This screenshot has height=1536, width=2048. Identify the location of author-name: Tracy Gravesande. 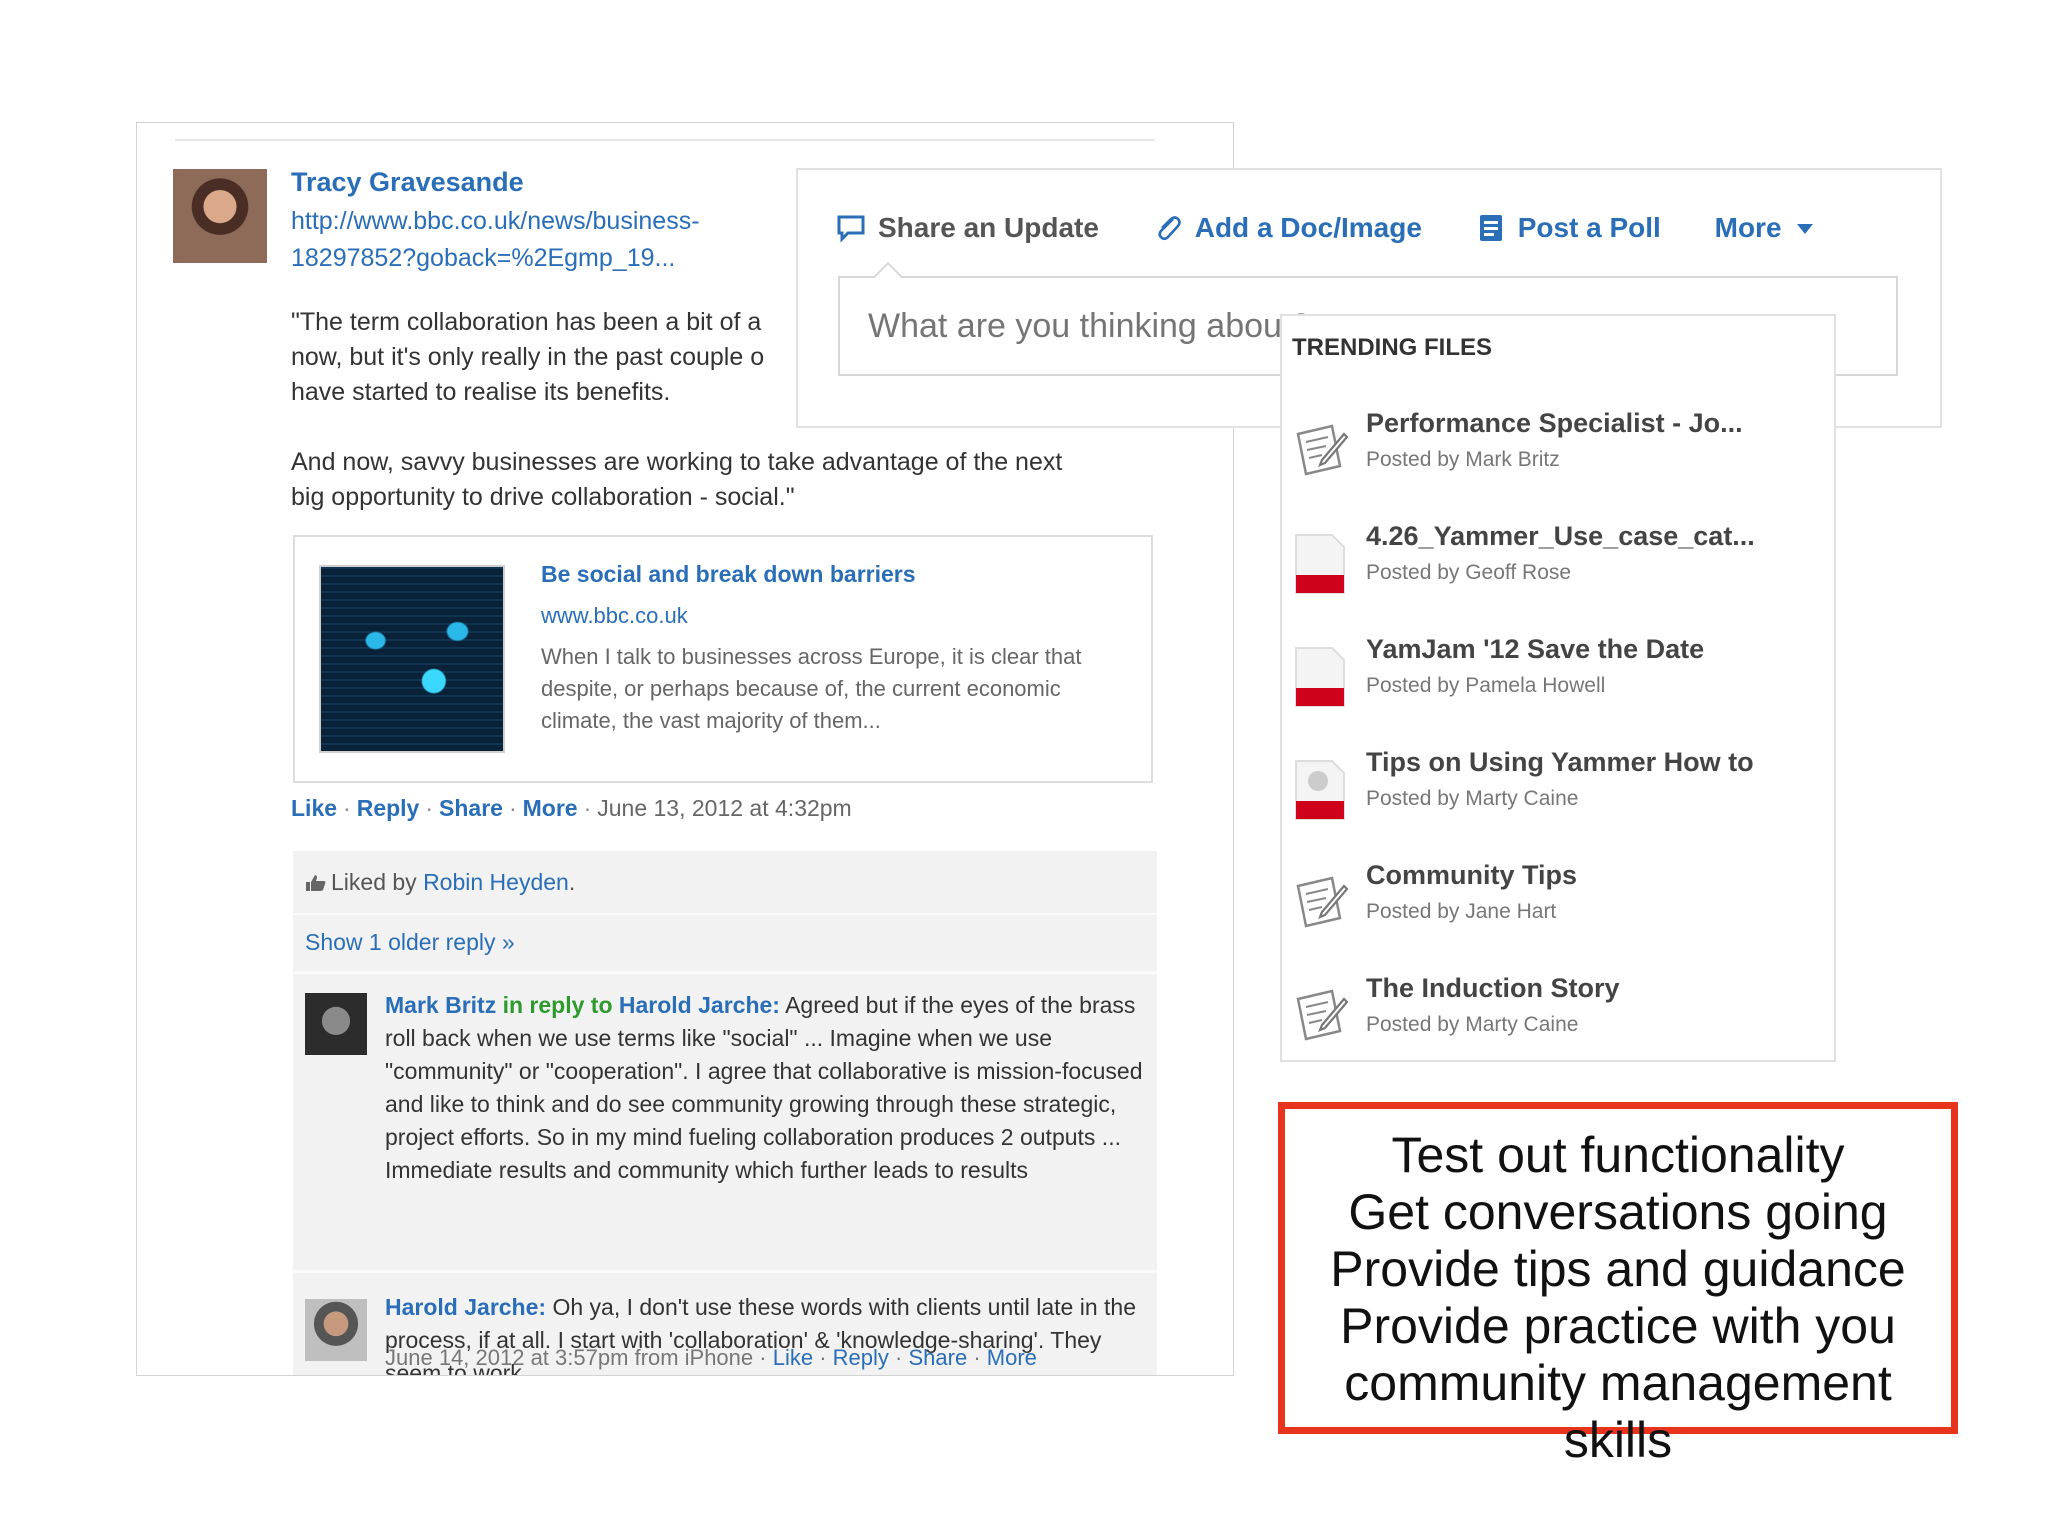
(407, 182).